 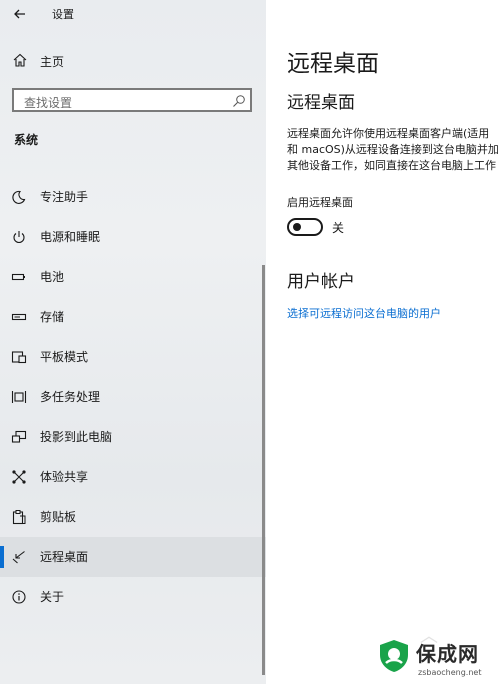 What do you see at coordinates (70, 397) in the screenshot?
I see `sidebar-item-label: 多任务处理` at bounding box center [70, 397].